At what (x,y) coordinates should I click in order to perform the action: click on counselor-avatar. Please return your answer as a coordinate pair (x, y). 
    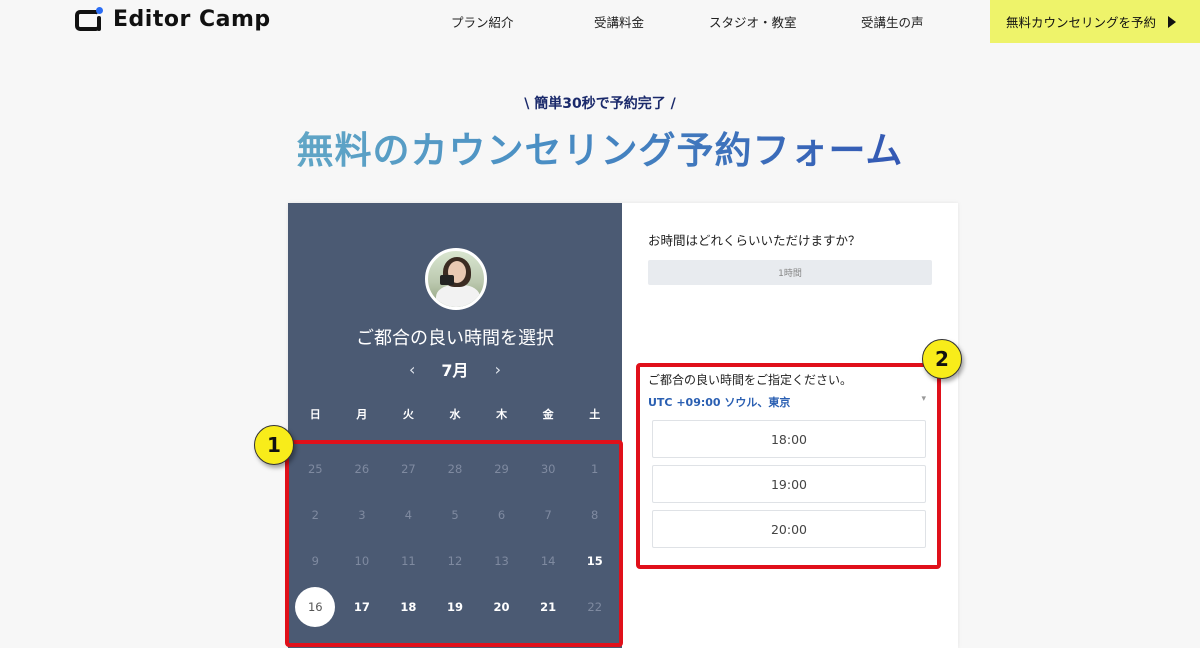
    Looking at the image, I should click on (456, 279).